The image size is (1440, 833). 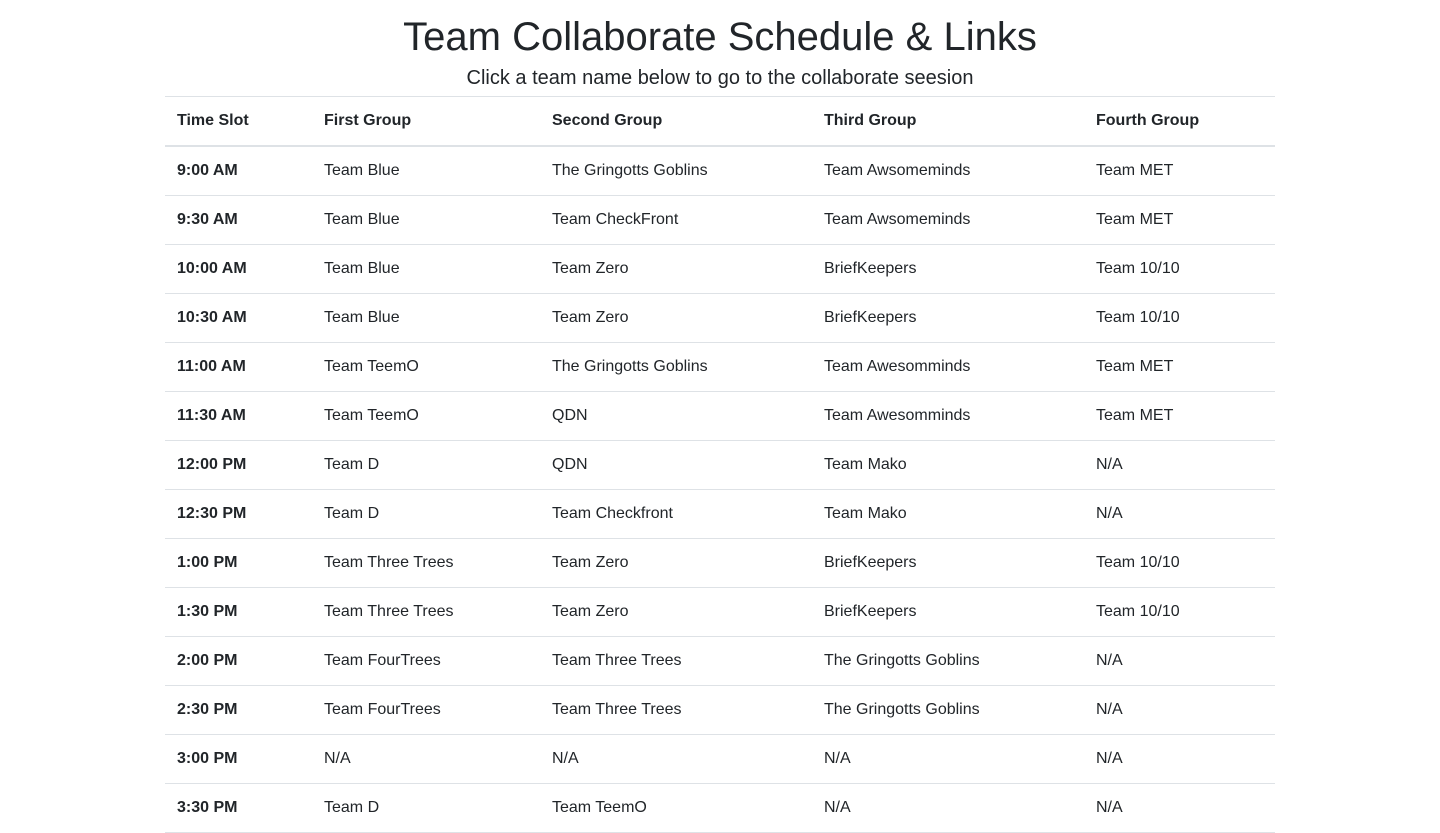 What do you see at coordinates (238, 416) in the screenshot?
I see `time-slot: 11:30 AM` at bounding box center [238, 416].